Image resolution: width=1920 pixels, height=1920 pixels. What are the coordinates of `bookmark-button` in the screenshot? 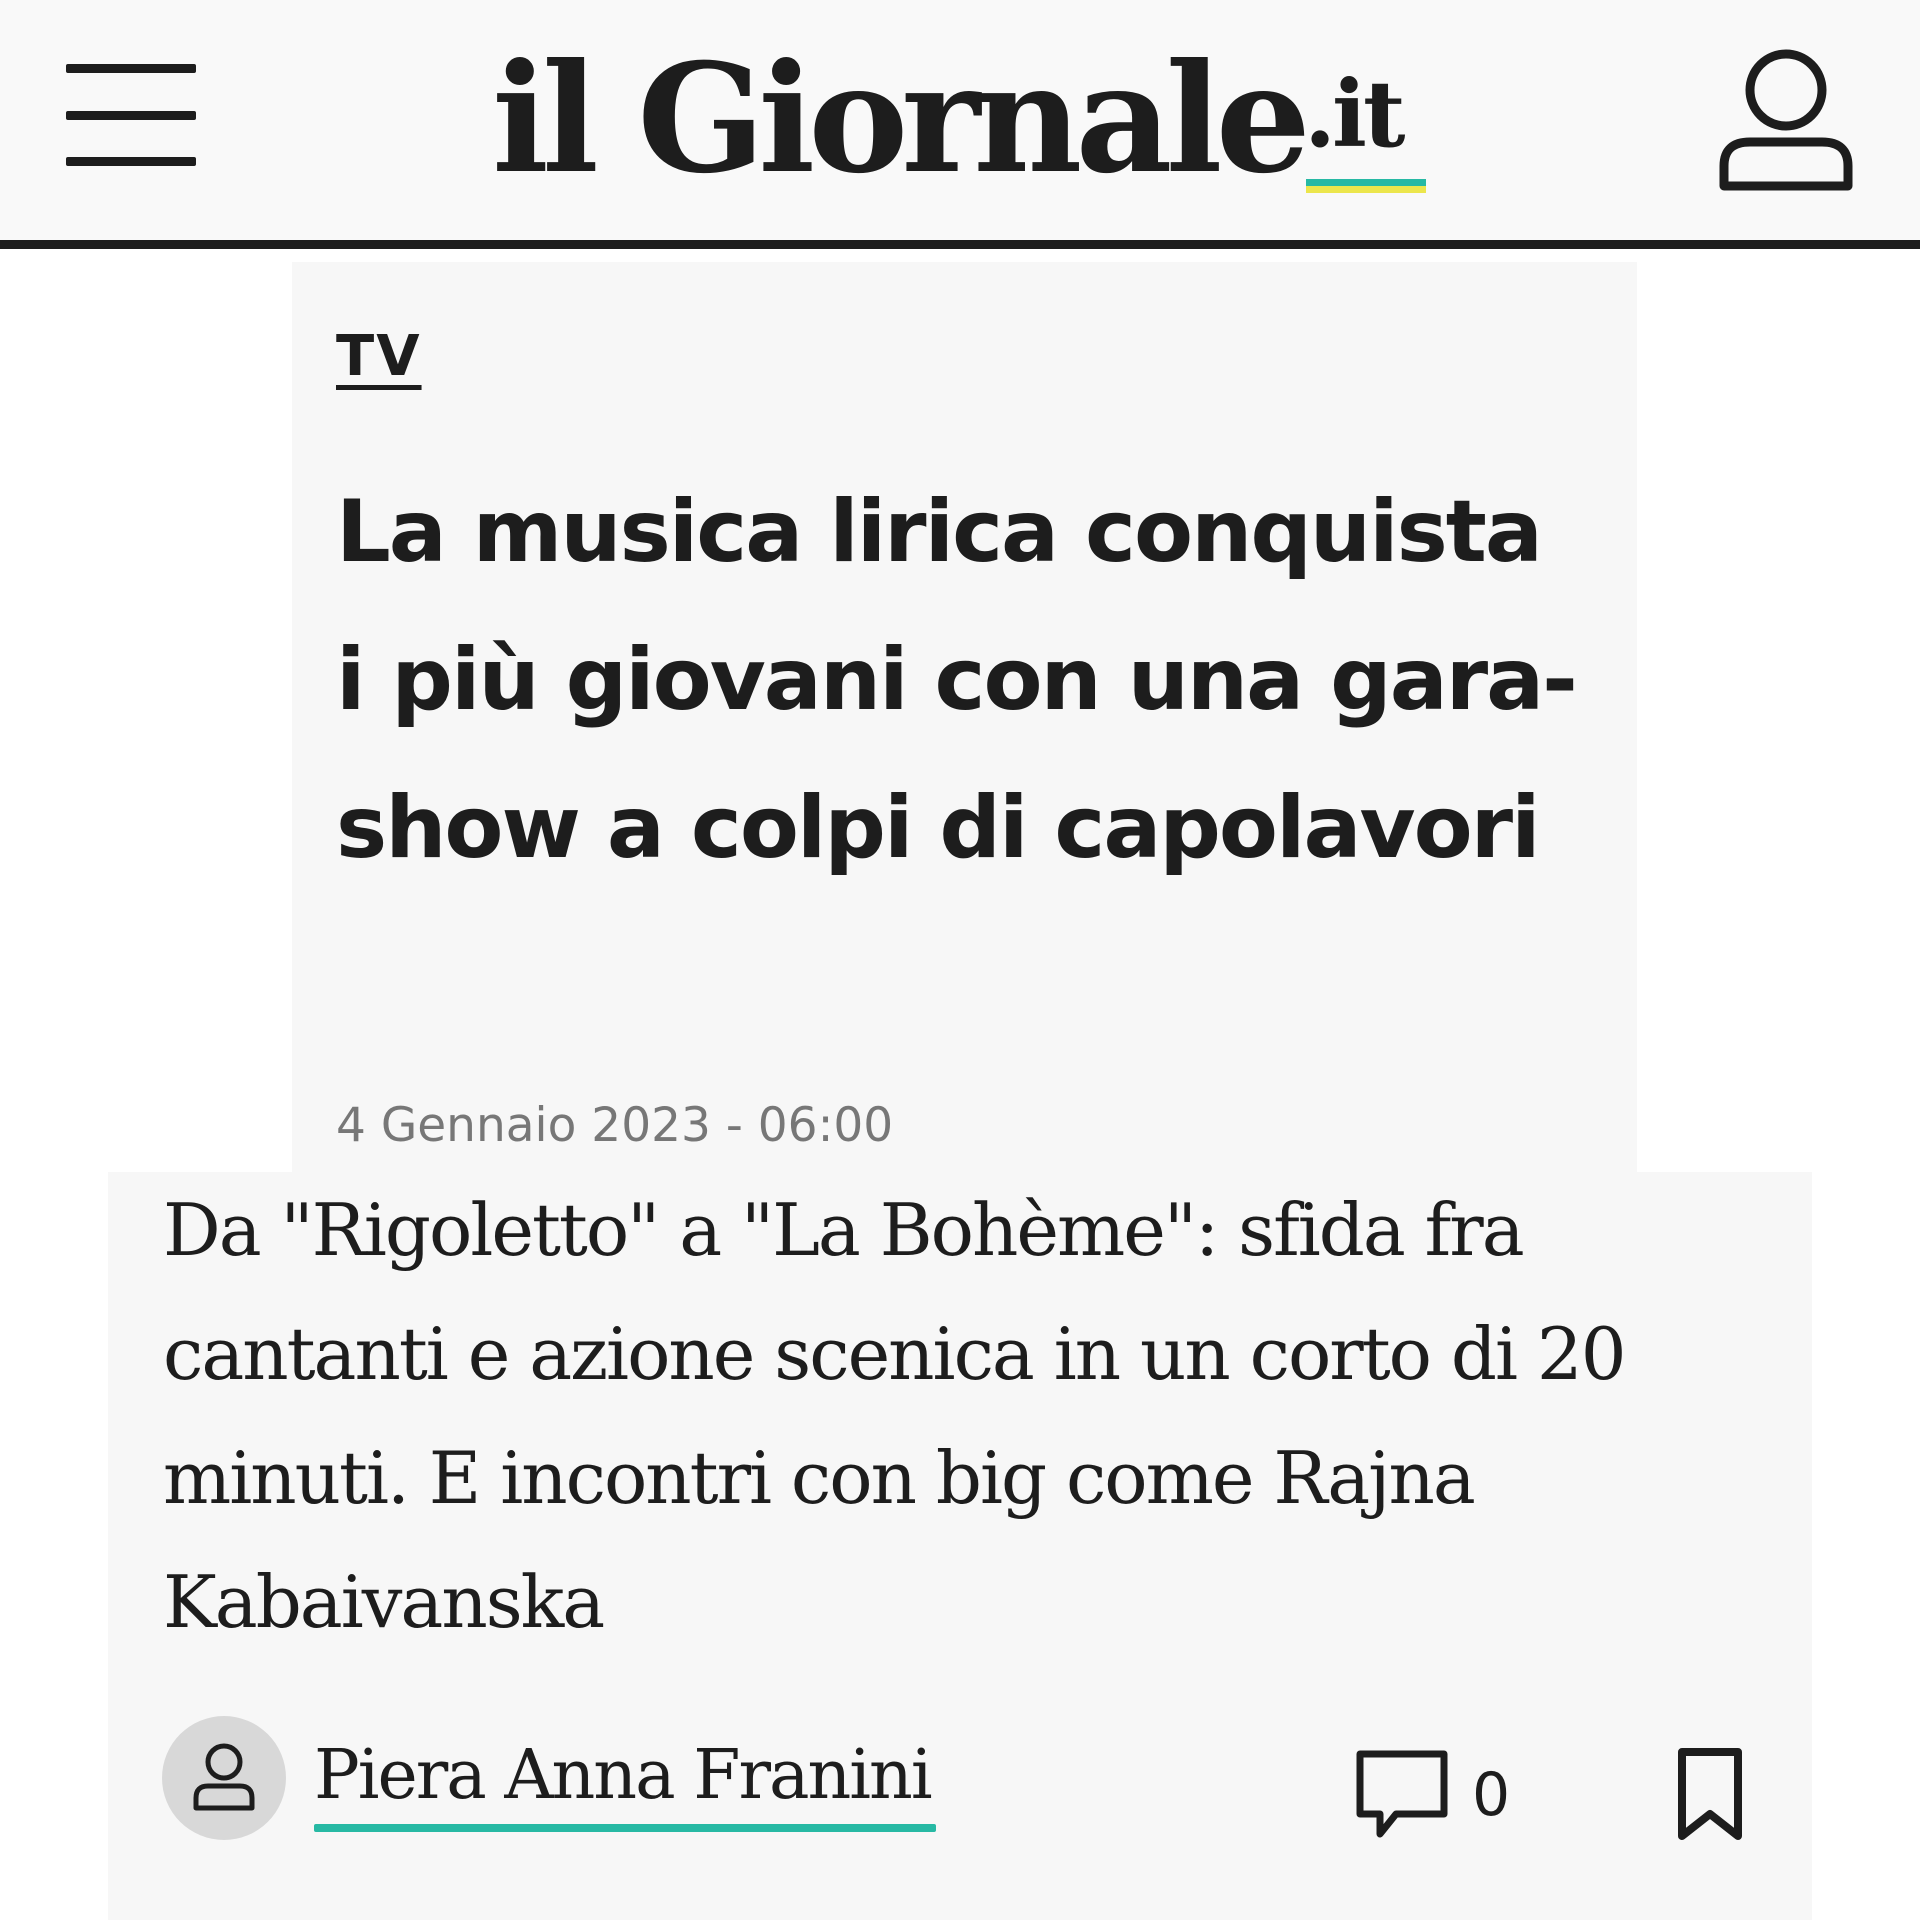 It's located at (1710, 1794).